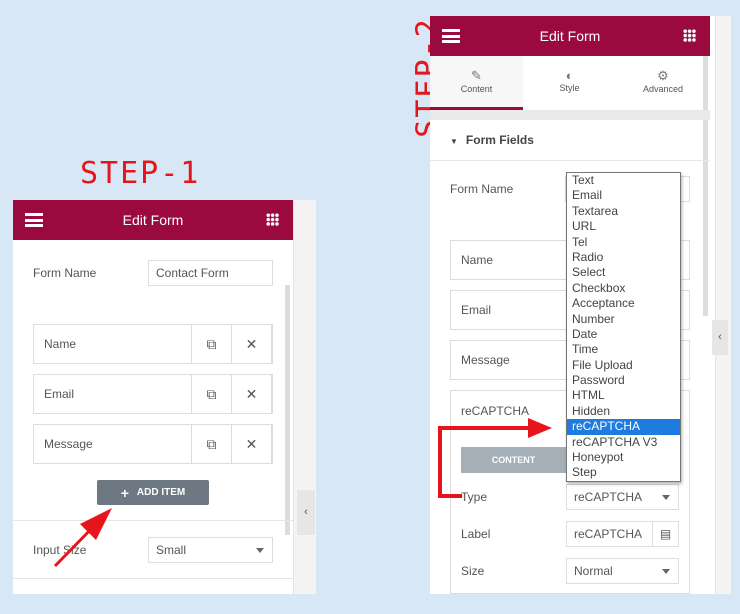  Describe the element at coordinates (593, 571) in the screenshot. I see `select-value: Normal` at that location.